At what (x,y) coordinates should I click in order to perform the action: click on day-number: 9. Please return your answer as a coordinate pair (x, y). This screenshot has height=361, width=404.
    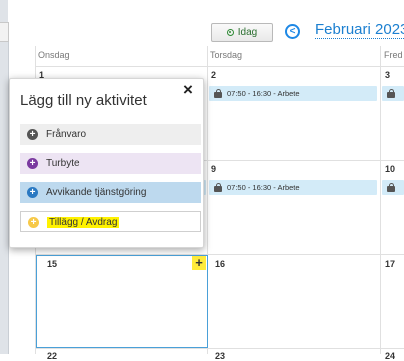
    Looking at the image, I should click on (213, 169).